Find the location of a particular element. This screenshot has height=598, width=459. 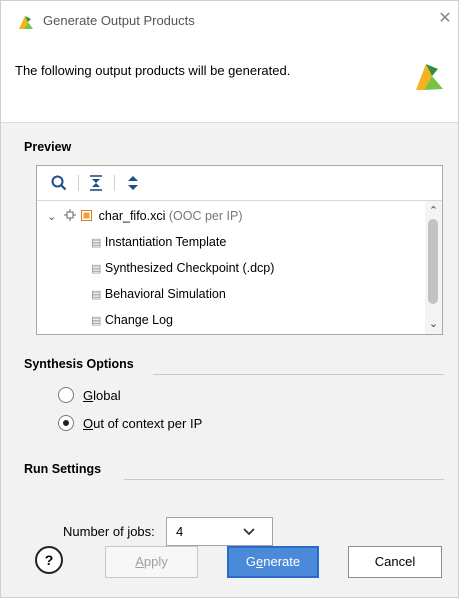

close-icon: ✕ is located at coordinates (445, 19).